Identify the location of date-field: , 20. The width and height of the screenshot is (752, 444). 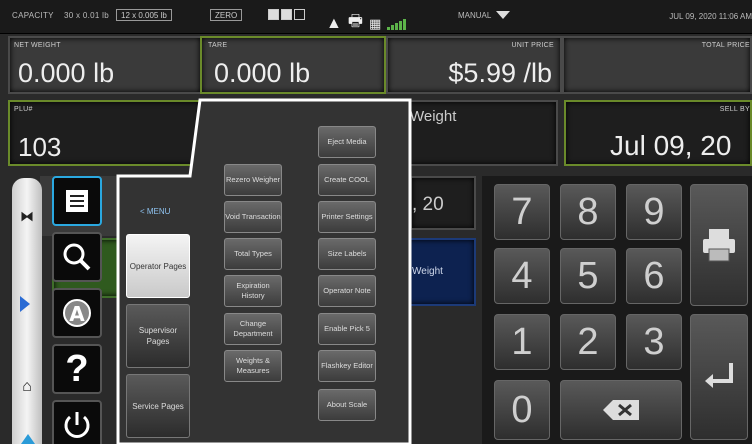
(443, 203).